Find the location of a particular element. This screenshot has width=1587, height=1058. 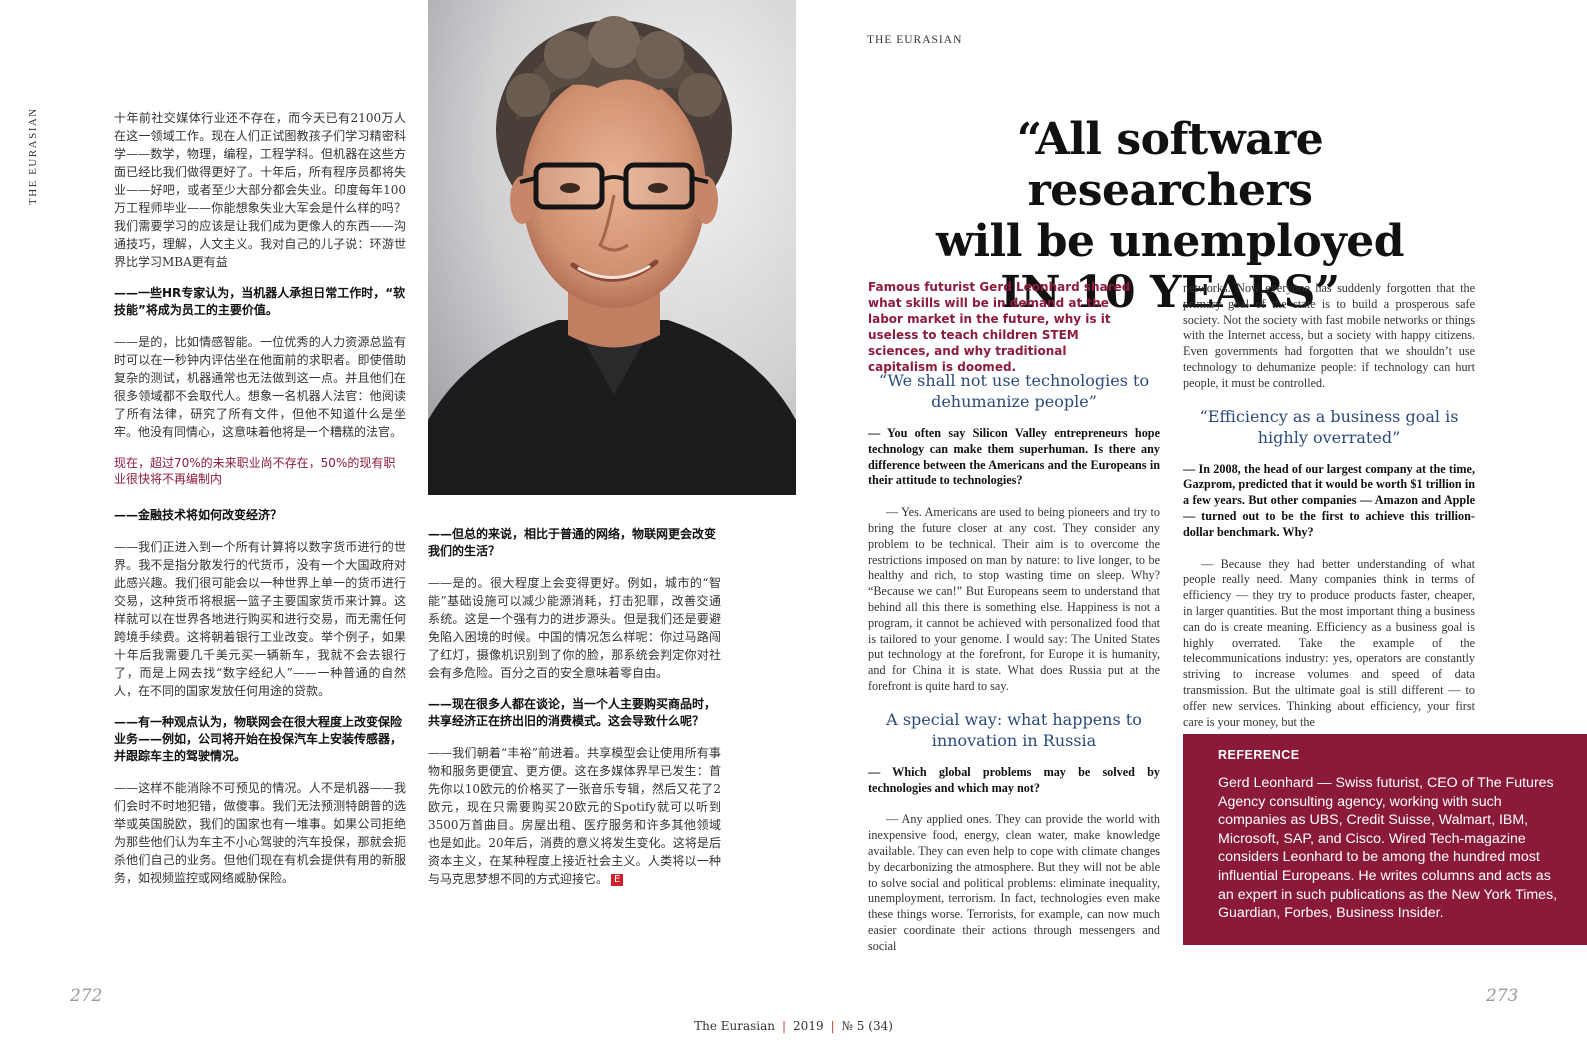

vertical-magazine-label: THE EURASIAN is located at coordinates (33, 156).